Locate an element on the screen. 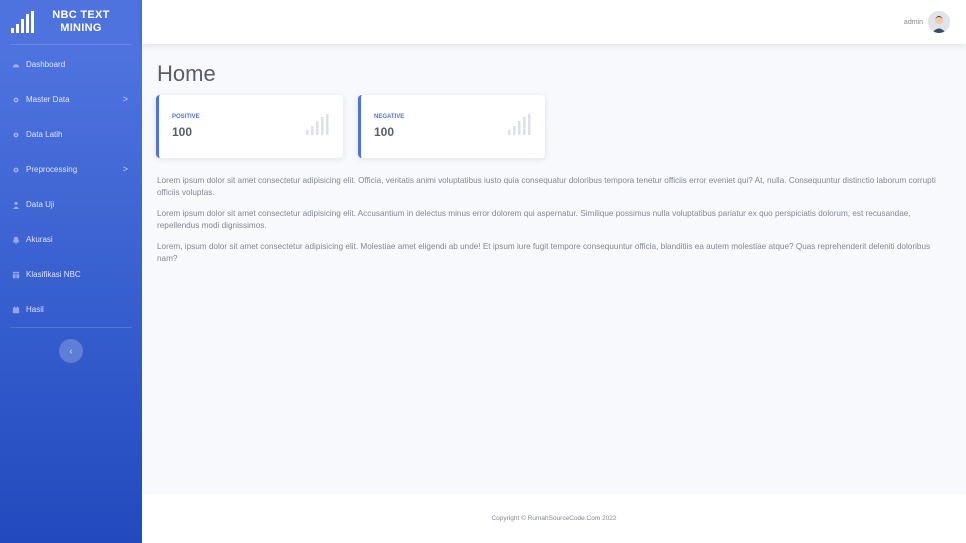  sidebar-item-data-uji: Data Uji is located at coordinates (71, 204).